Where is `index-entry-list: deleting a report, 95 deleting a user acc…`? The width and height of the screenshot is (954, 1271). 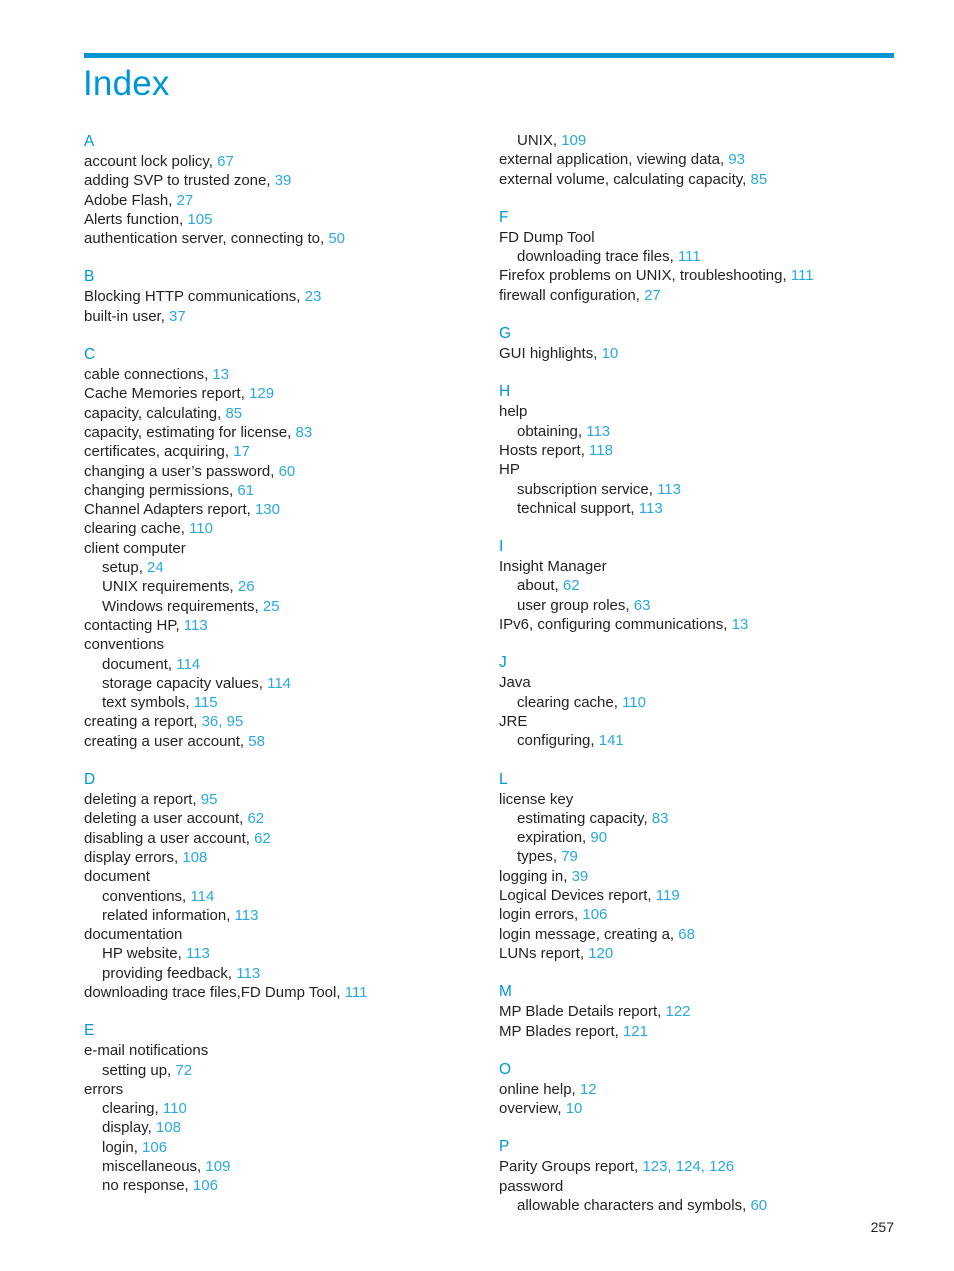 index-entry-list: deleting a report, 95 deleting a user acc… is located at coordinates (284, 896).